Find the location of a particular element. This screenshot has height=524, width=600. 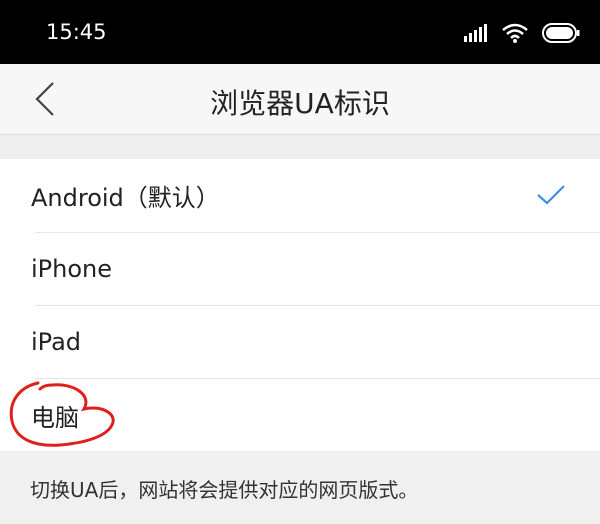

hint-text: 切换UA后，网站将会提供对应的网页版式。 is located at coordinates (224, 490).